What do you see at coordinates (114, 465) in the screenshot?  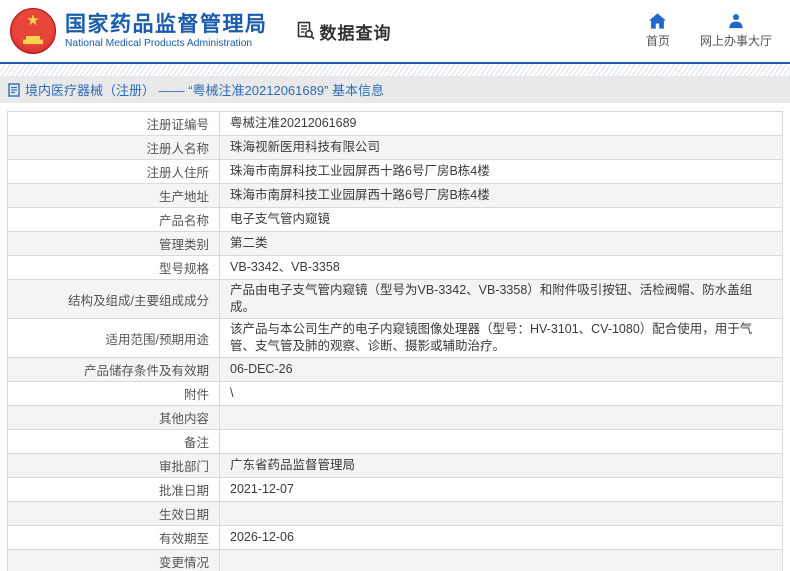 I see `row-label: 审批部门` at bounding box center [114, 465].